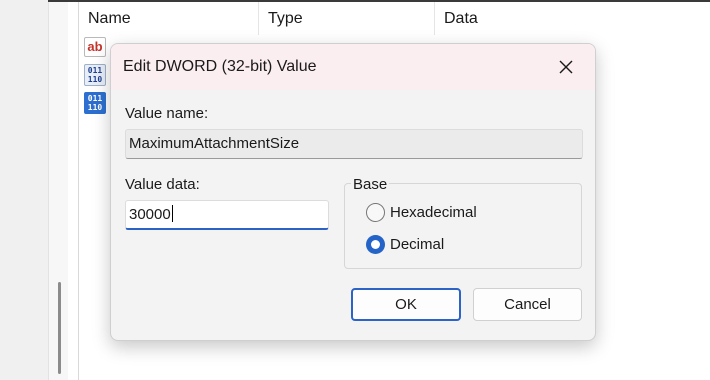 This screenshot has height=380, width=710. What do you see at coordinates (220, 66) in the screenshot?
I see `dialog-title: Edit DWORD (32-bit) Value` at bounding box center [220, 66].